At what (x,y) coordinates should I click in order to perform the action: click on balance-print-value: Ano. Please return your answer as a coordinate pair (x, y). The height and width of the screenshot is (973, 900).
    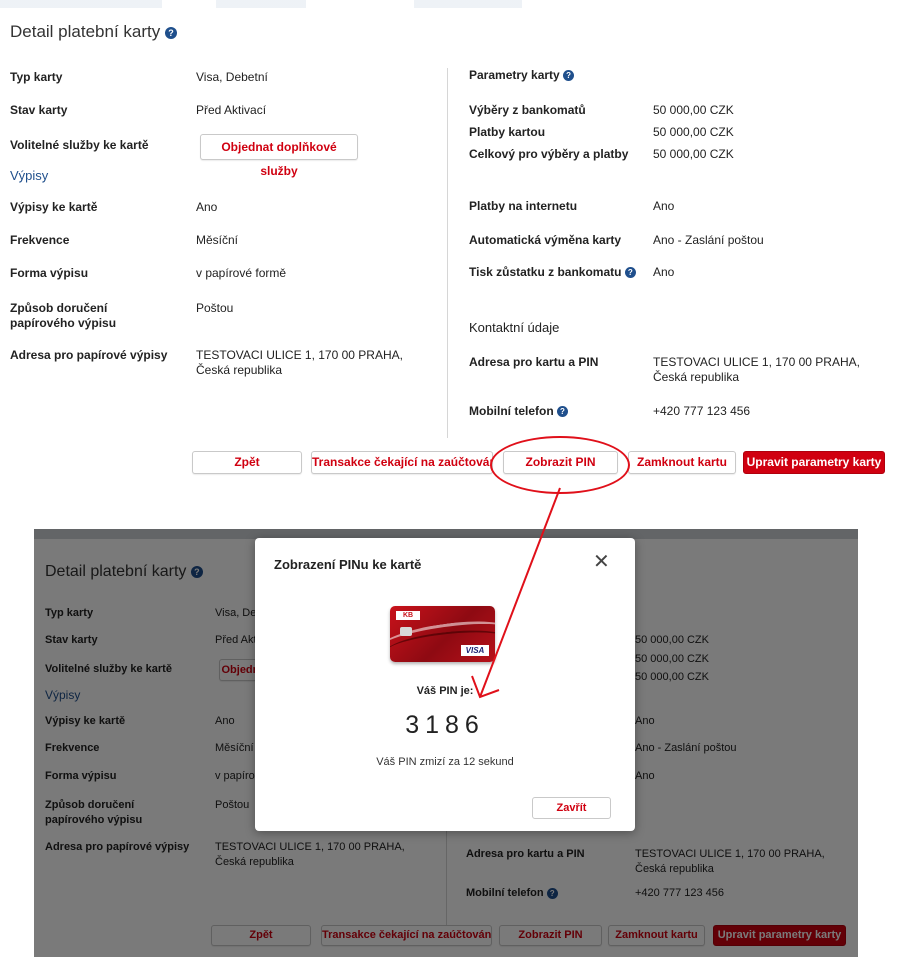
    Looking at the image, I should click on (664, 272).